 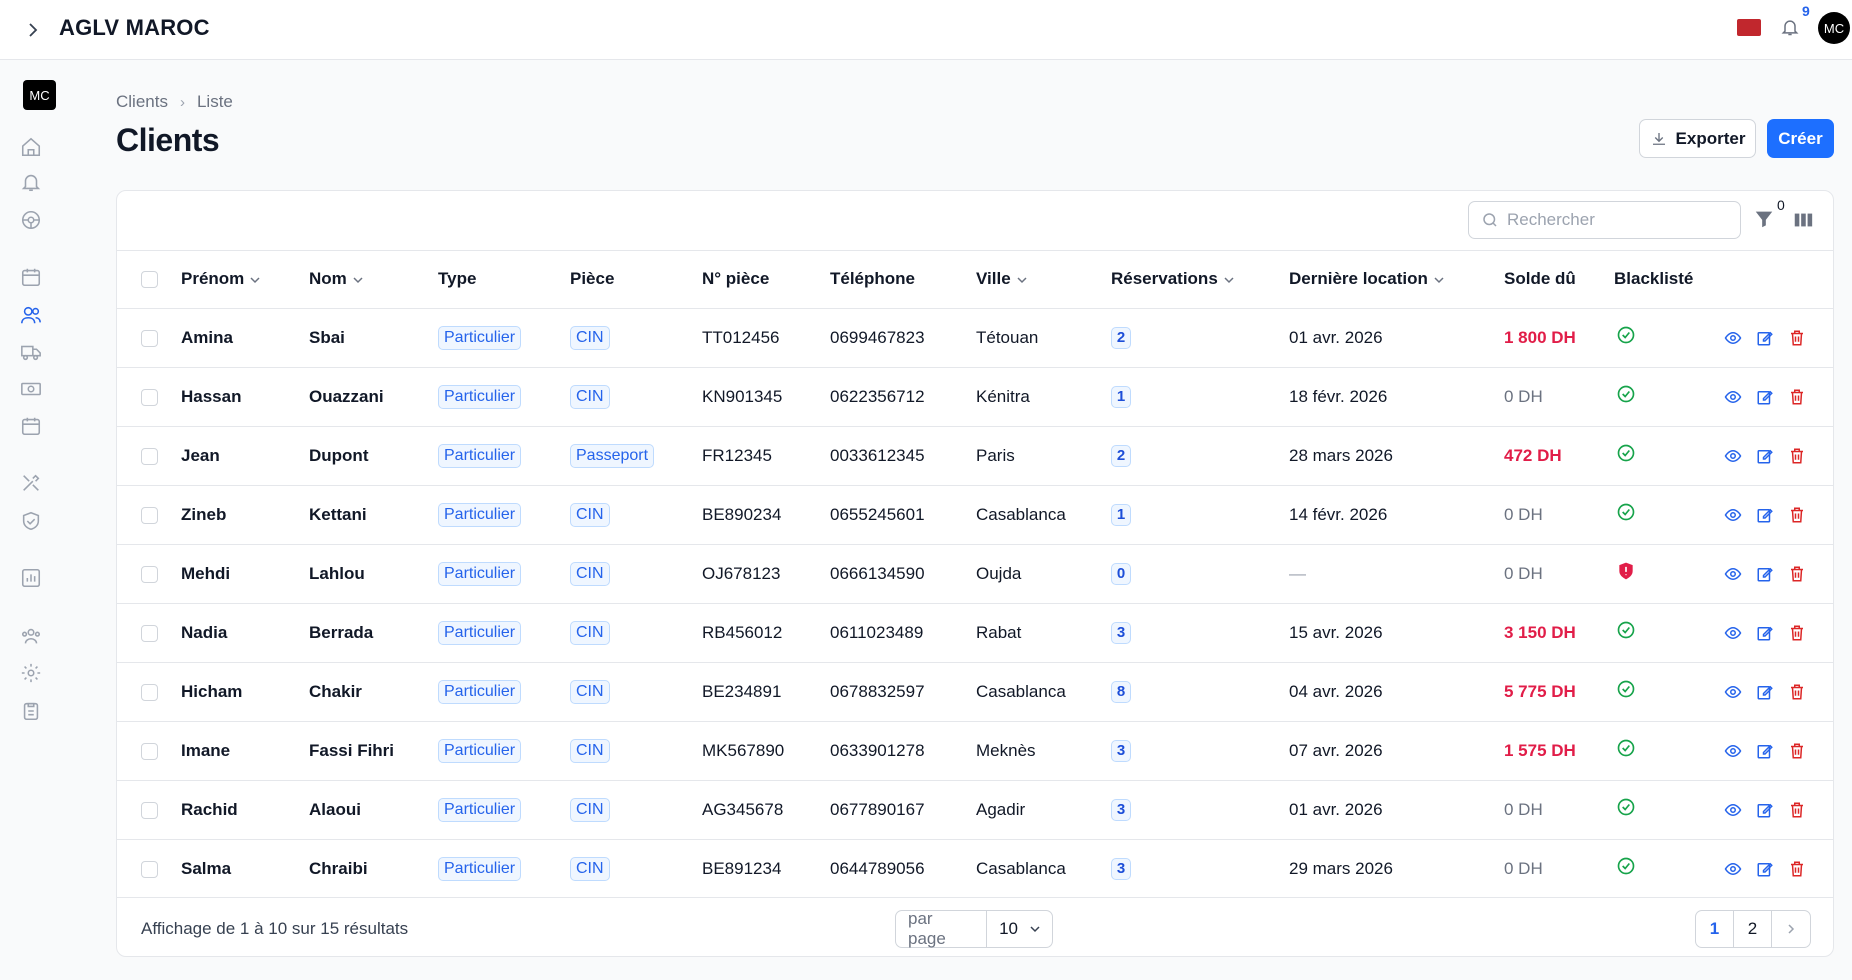 I want to click on cell-ville: Kénitra, so click(x=1003, y=396).